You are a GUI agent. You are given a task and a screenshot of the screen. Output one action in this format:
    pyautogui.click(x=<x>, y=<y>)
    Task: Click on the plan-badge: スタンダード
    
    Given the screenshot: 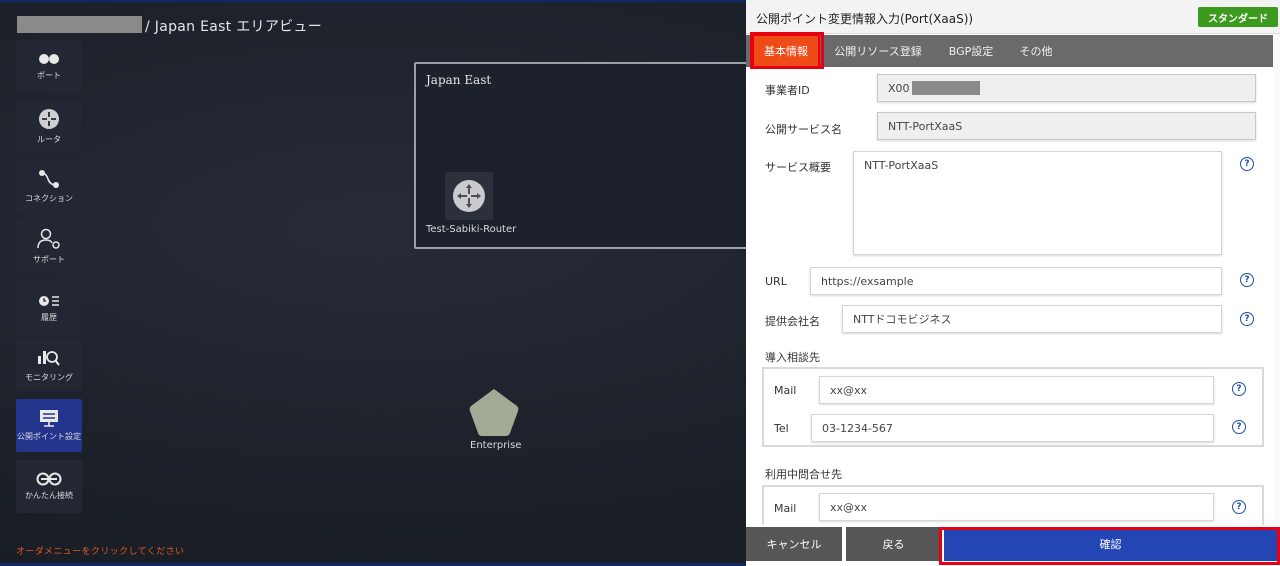 What is the action you would take?
    pyautogui.click(x=1238, y=17)
    